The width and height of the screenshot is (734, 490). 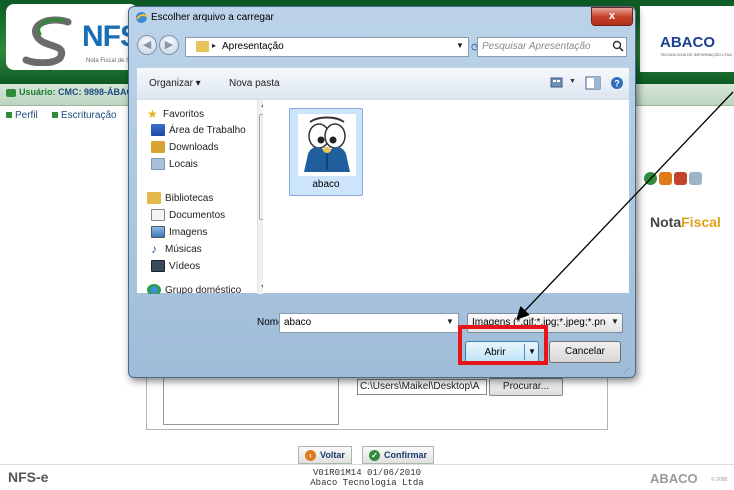 I want to click on forward-arrow-icon: ▶, so click(x=169, y=45).